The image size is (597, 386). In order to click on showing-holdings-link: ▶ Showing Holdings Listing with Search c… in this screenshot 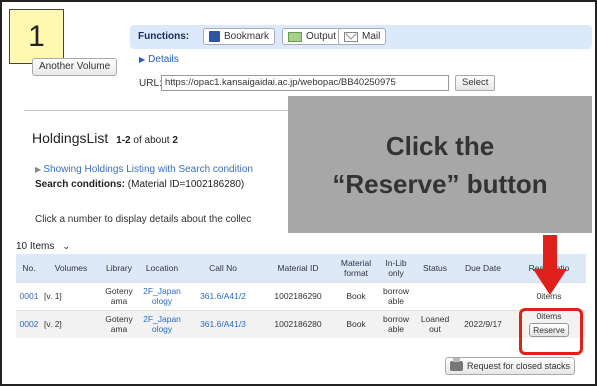, I will do `click(144, 169)`.